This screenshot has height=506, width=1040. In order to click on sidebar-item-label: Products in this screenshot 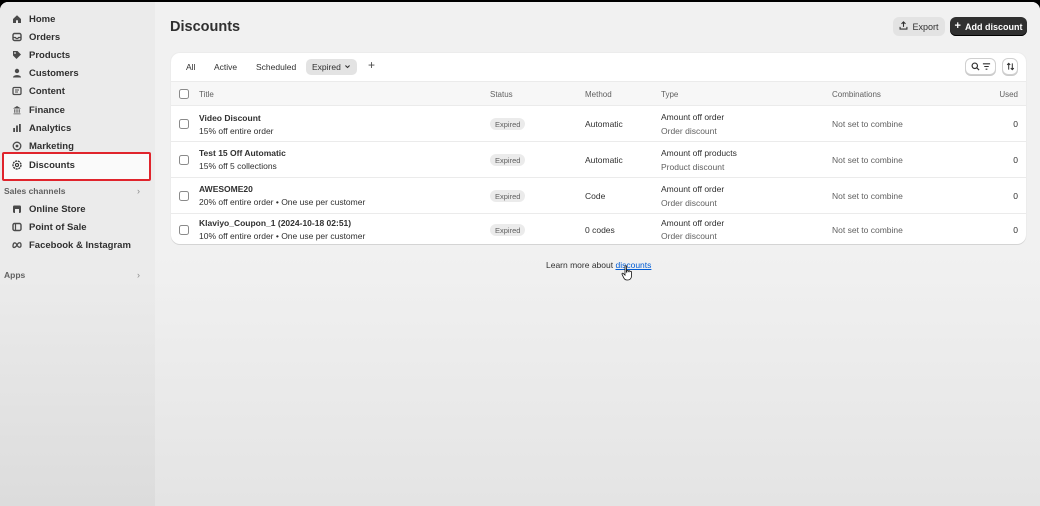, I will do `click(50, 55)`.